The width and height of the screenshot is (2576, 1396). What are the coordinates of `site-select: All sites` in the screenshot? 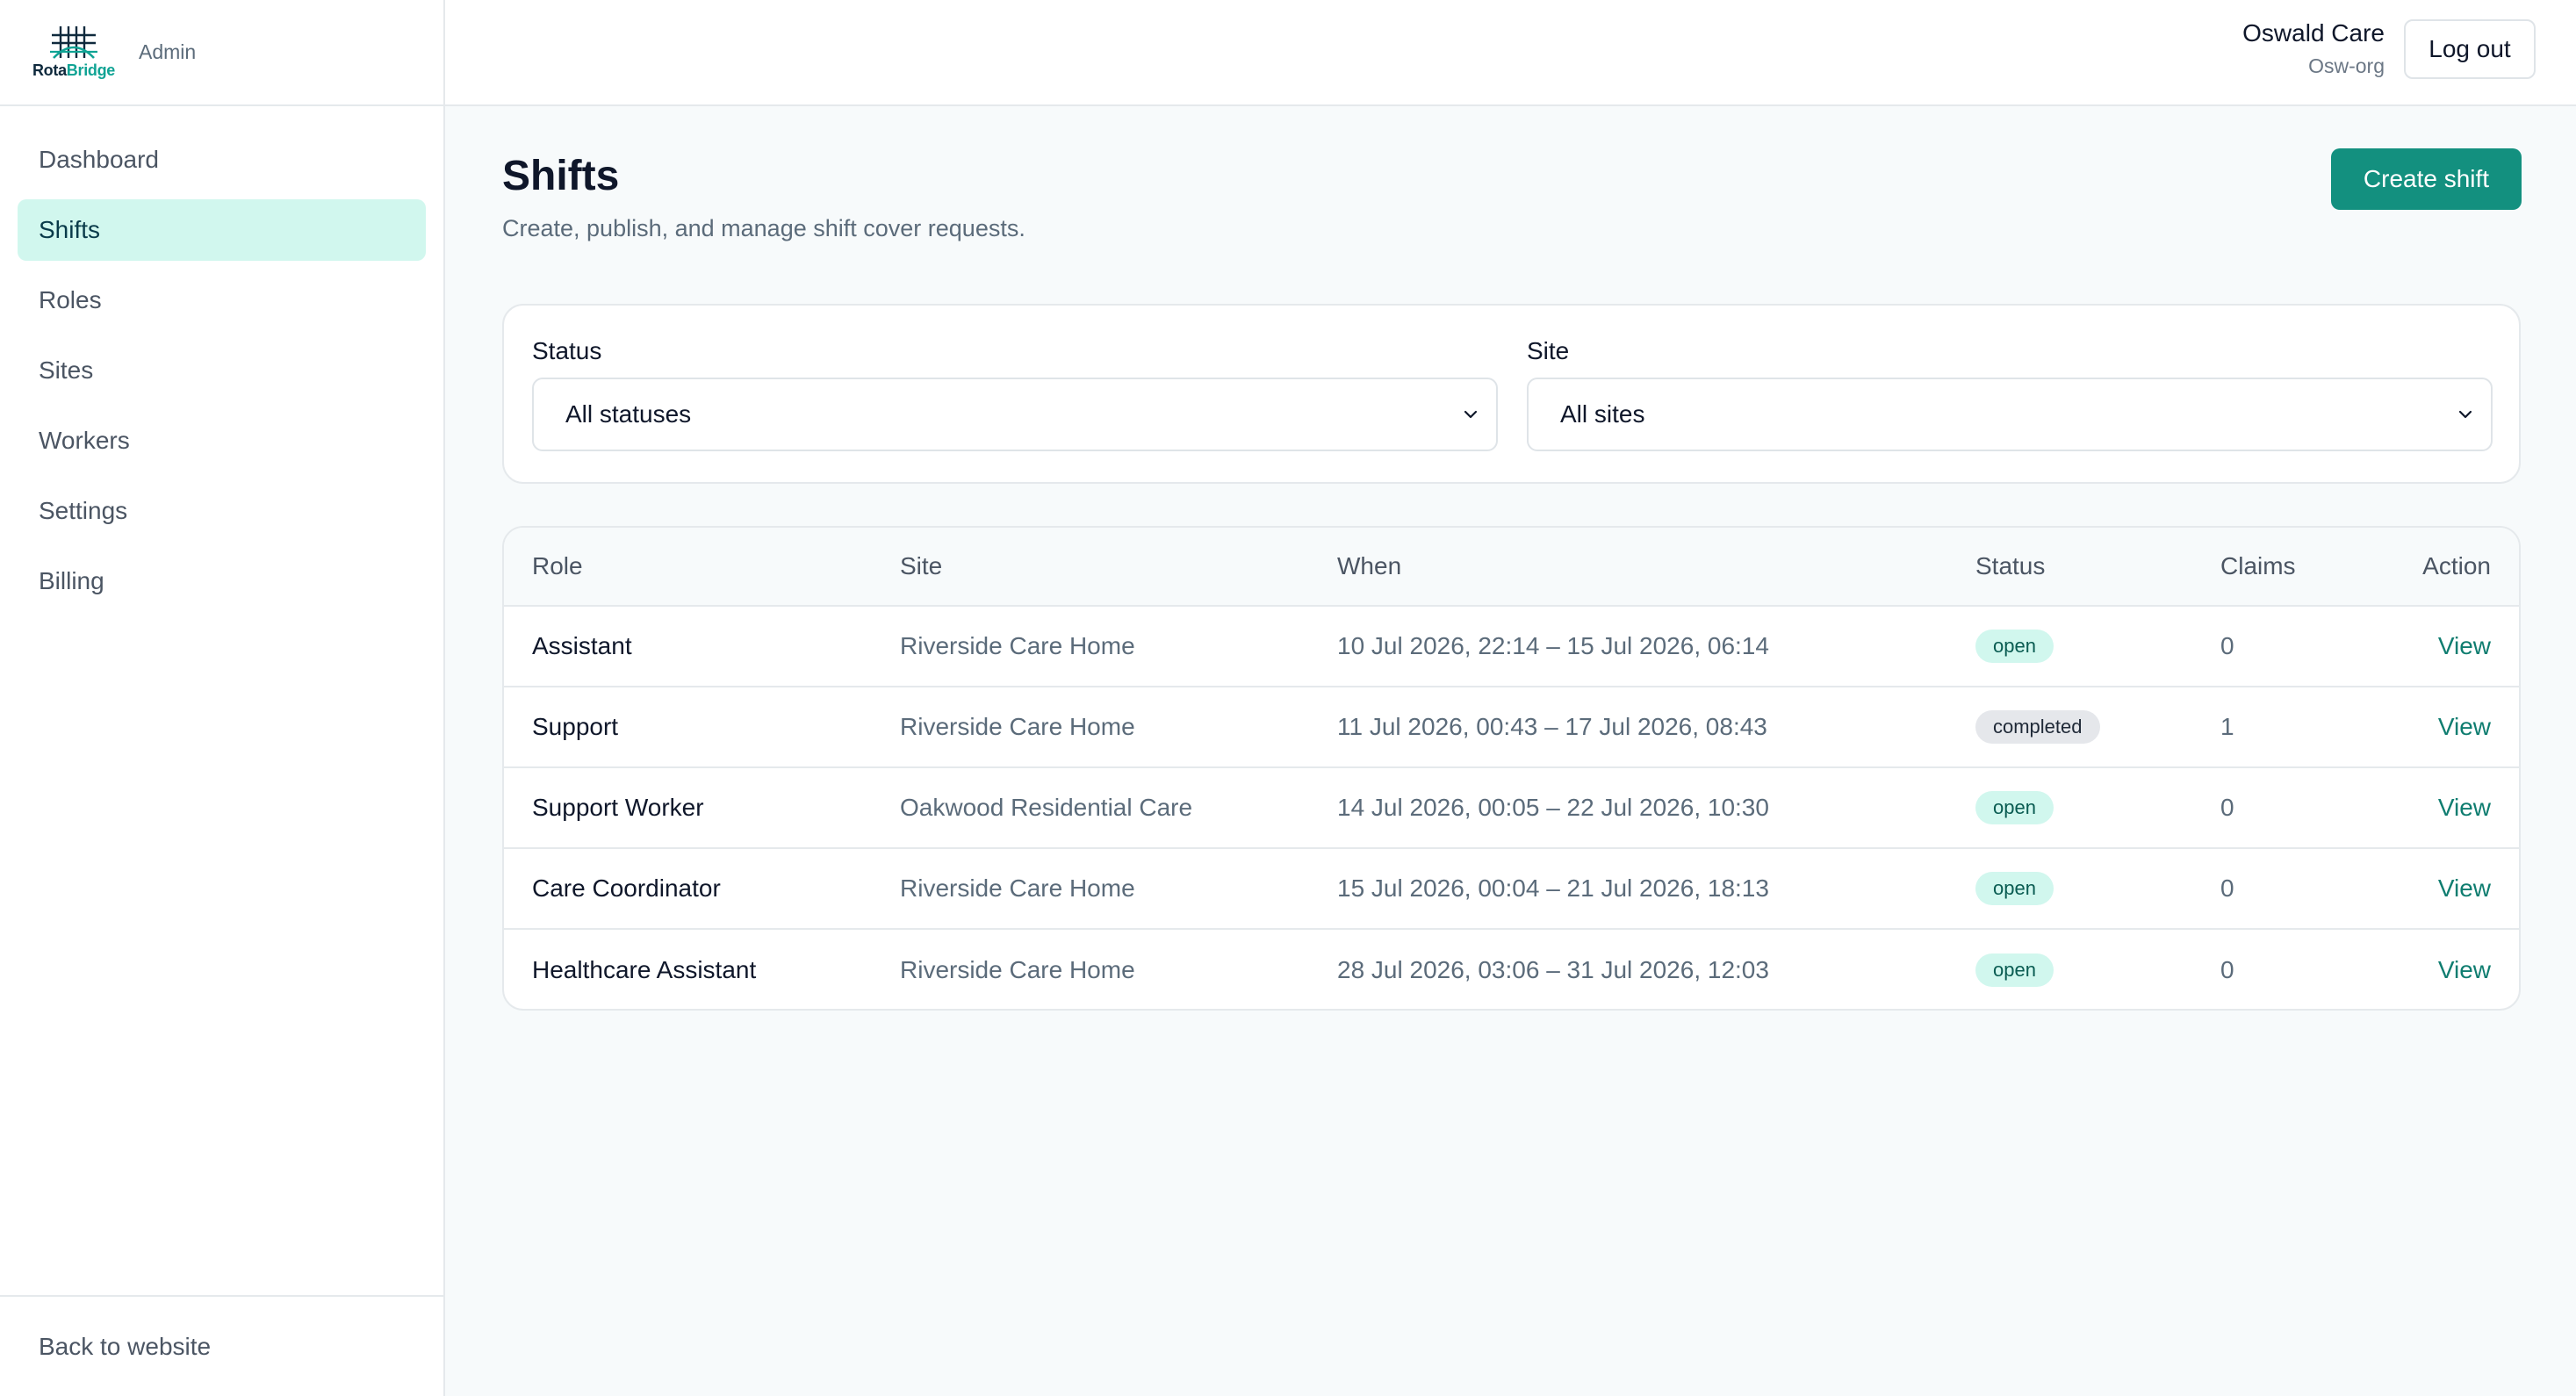 It's located at (2010, 415).